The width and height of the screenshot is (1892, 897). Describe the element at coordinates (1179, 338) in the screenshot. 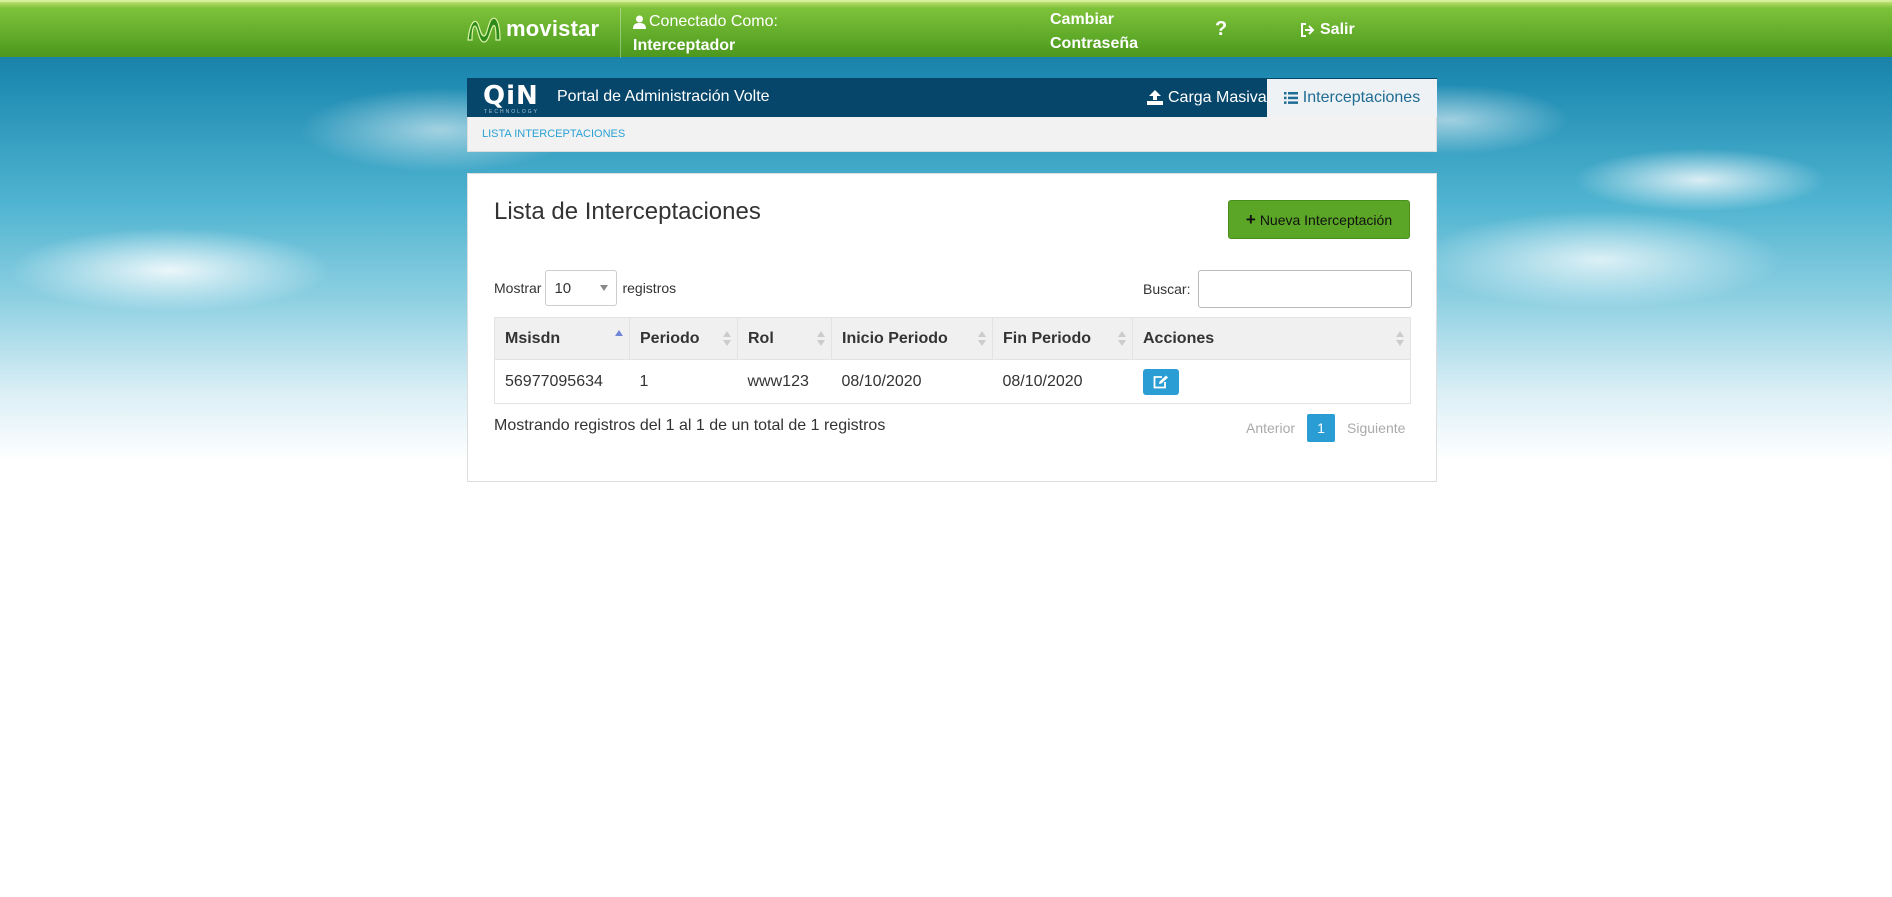

I see `column-label: Acciones` at that location.